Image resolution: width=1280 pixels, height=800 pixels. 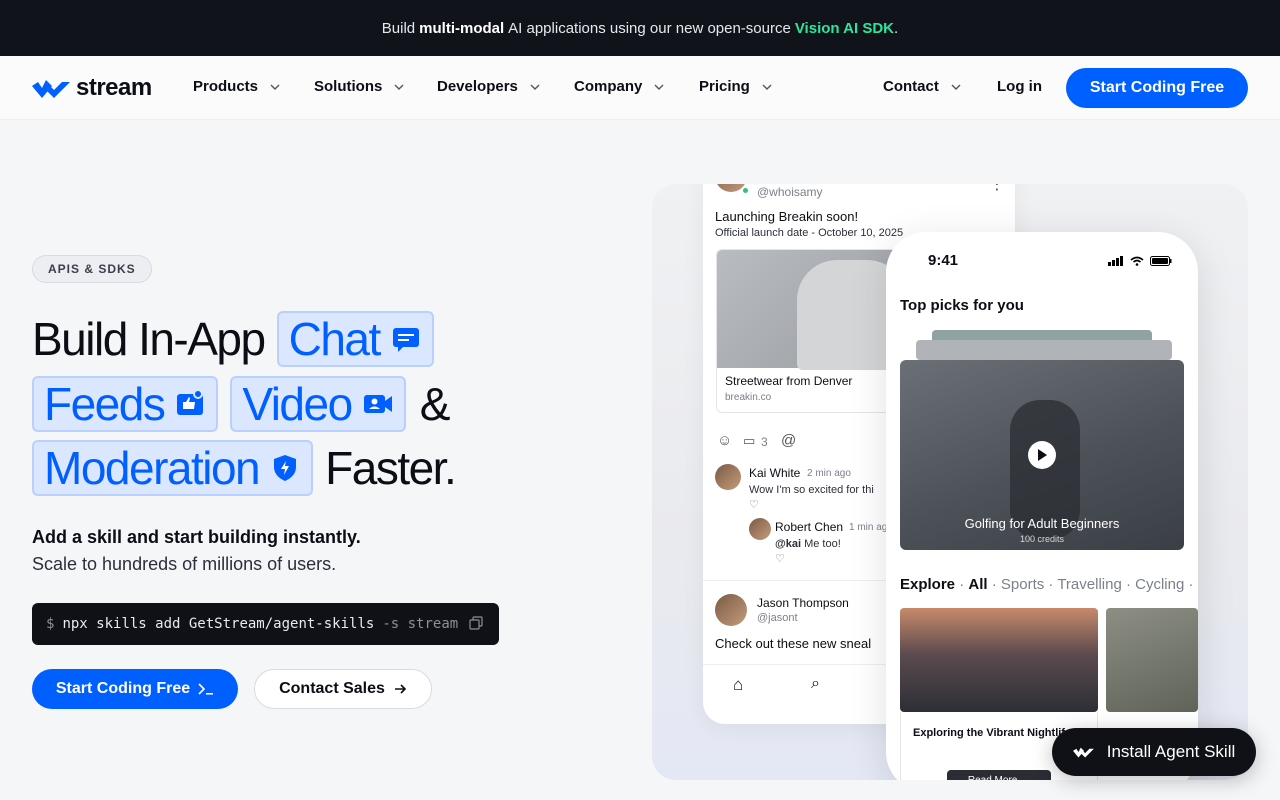 I want to click on banner-prefix: Build, so click(x=398, y=28).